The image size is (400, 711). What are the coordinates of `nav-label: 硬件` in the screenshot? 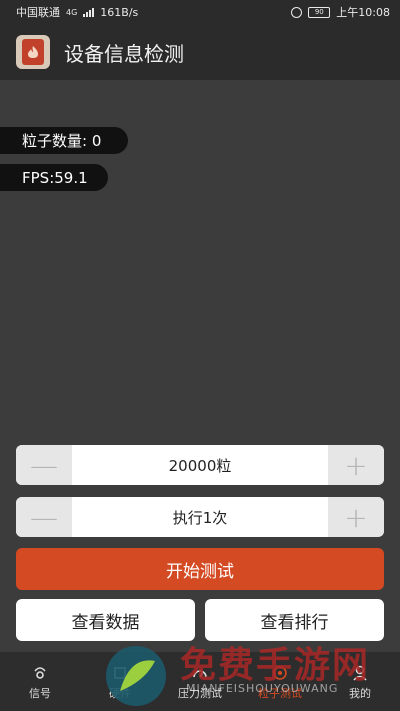 It's located at (120, 693).